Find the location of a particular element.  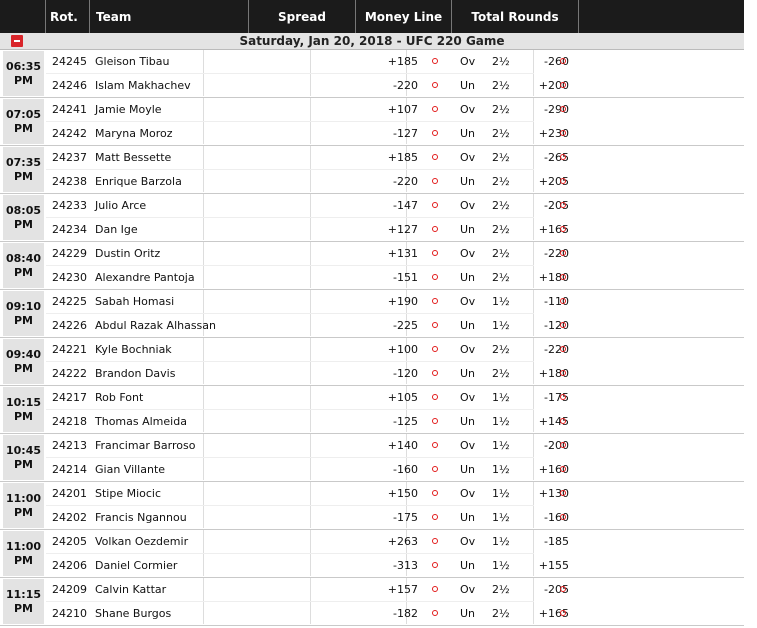

money-line-odds: -182 is located at coordinates (398, 614).